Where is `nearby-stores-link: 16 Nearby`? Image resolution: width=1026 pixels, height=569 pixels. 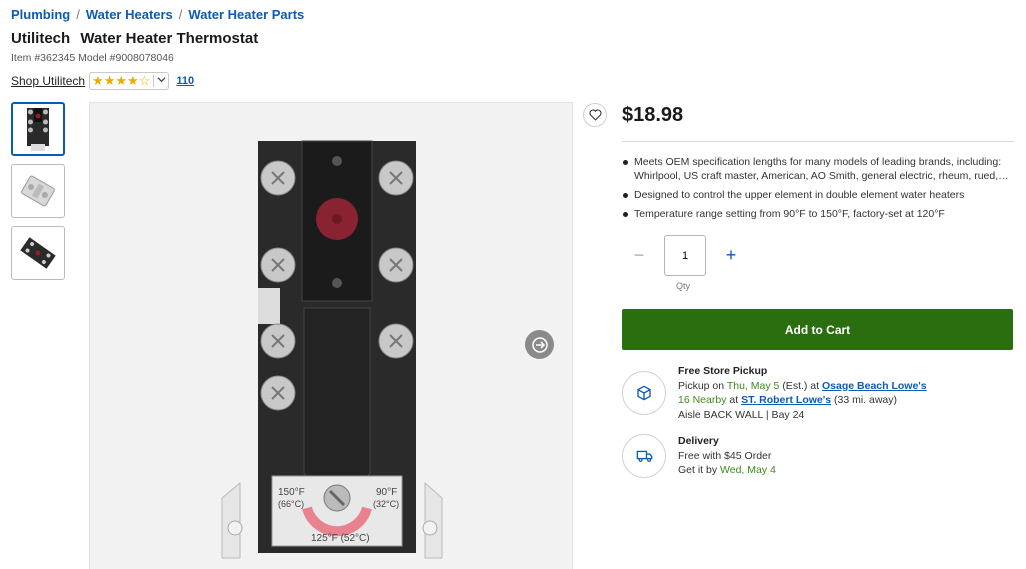
nearby-stores-link: 16 Nearby is located at coordinates (702, 400).